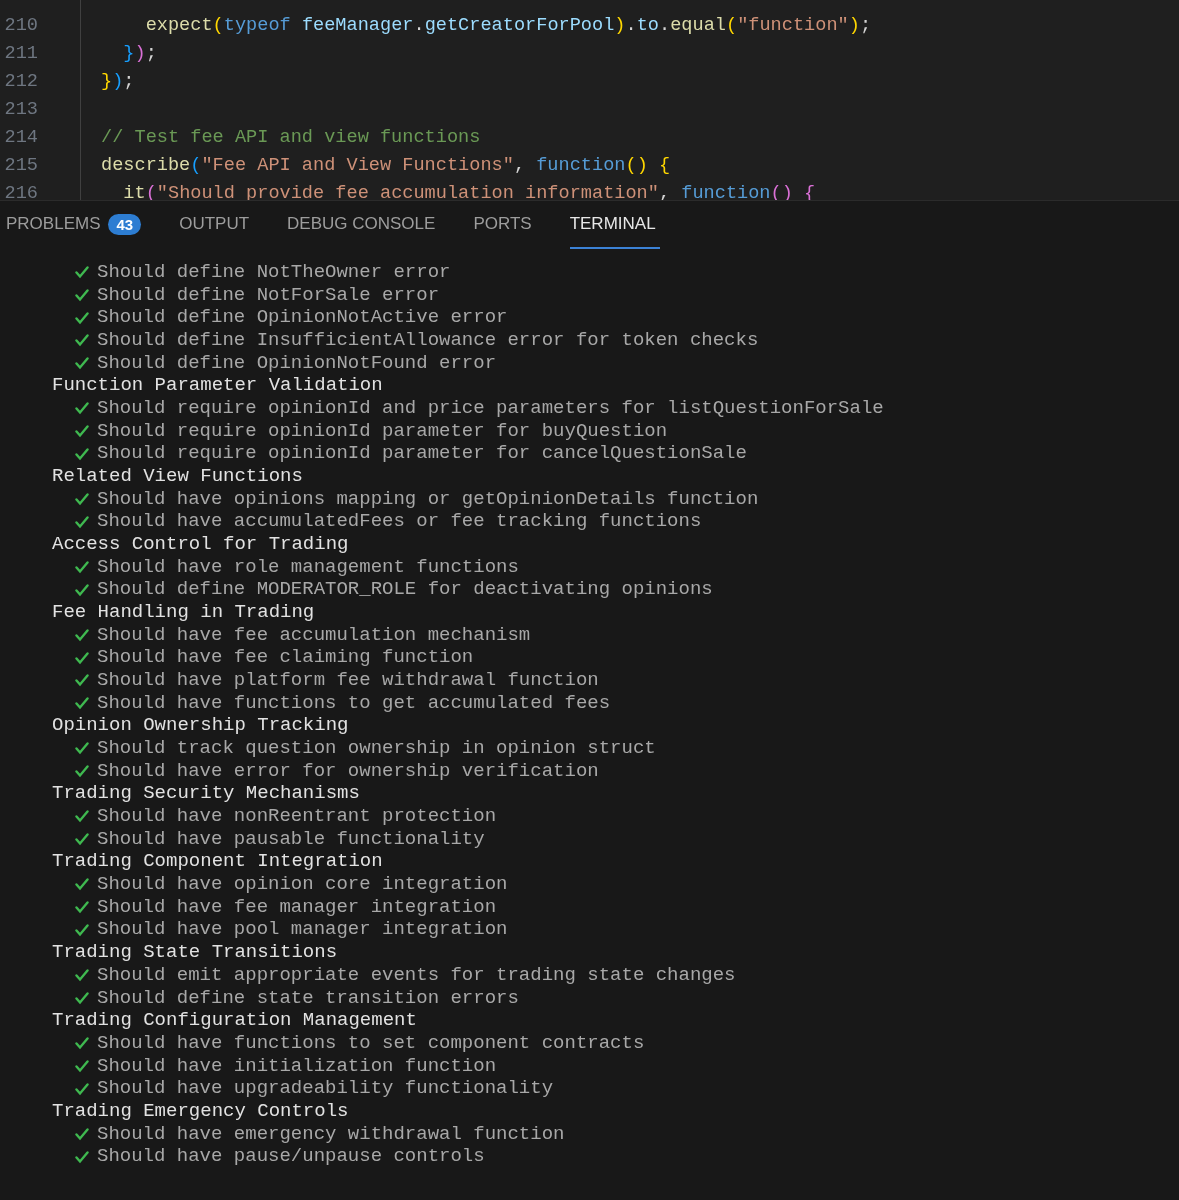 The height and width of the screenshot is (1200, 1179). Describe the element at coordinates (386, 165) in the screenshot. I see `code-line: describe("Fee API and View Functions", function() {` at that location.